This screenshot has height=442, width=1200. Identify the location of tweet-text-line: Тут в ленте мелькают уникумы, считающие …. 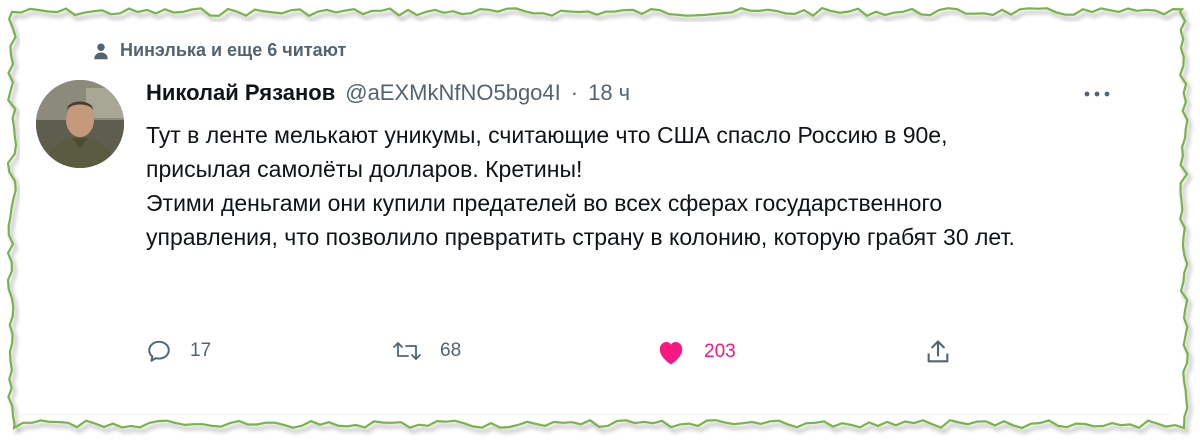
(547, 152).